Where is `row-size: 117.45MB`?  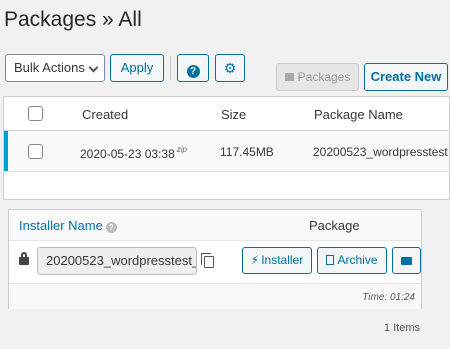
row-size: 117.45MB is located at coordinates (247, 152).